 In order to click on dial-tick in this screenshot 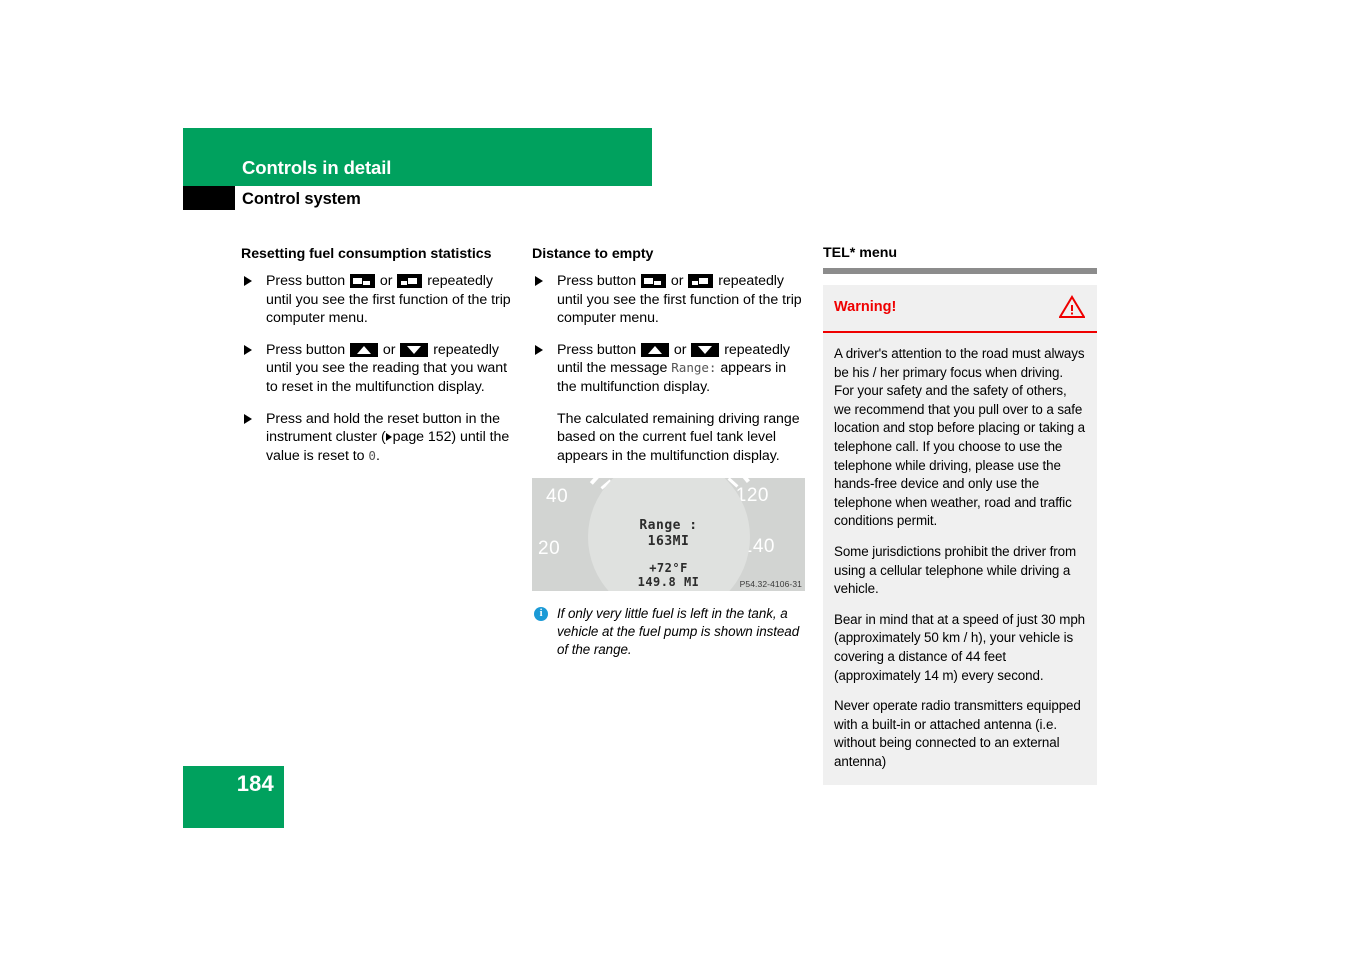, I will do `click(741, 480)`.